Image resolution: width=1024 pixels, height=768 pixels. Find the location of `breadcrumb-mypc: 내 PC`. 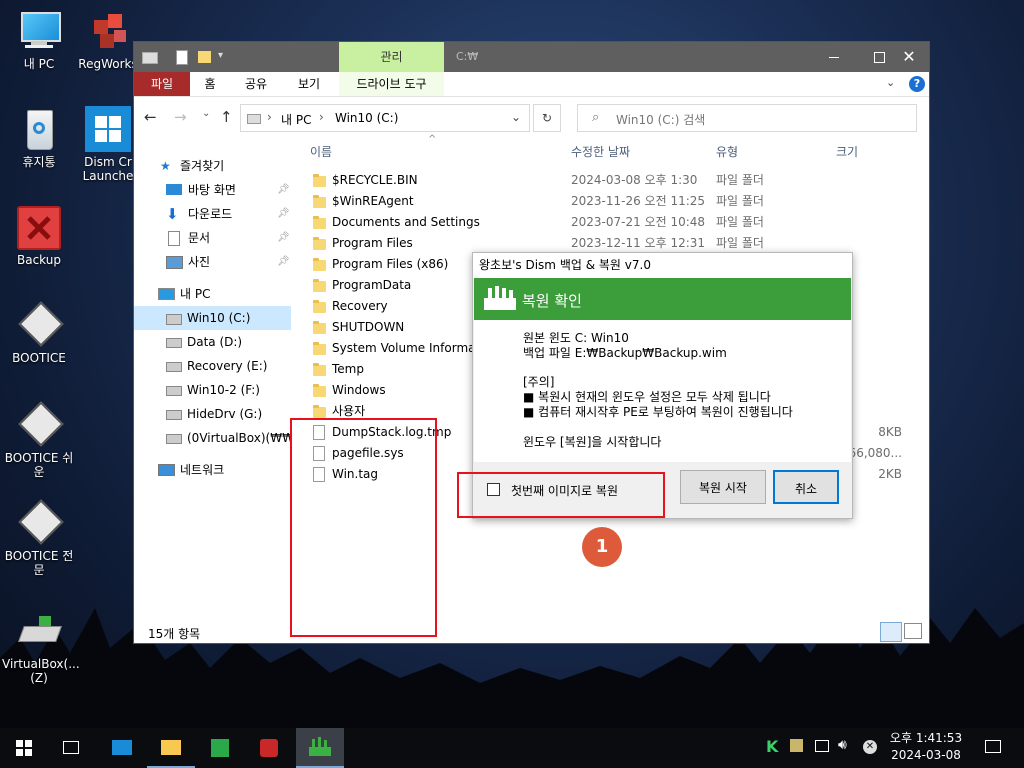

breadcrumb-mypc: 내 PC is located at coordinates (296, 119).